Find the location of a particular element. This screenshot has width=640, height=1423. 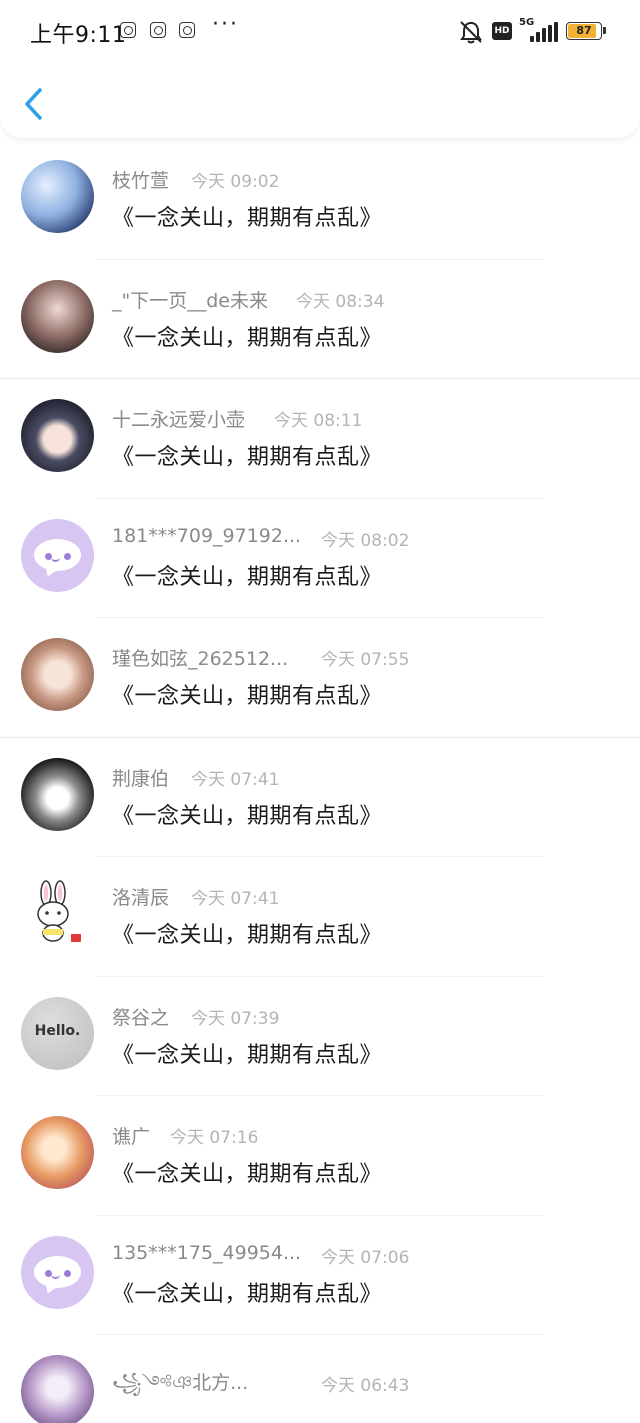

sender-meta: 十二永远爱小壶 is located at coordinates (178, 418).